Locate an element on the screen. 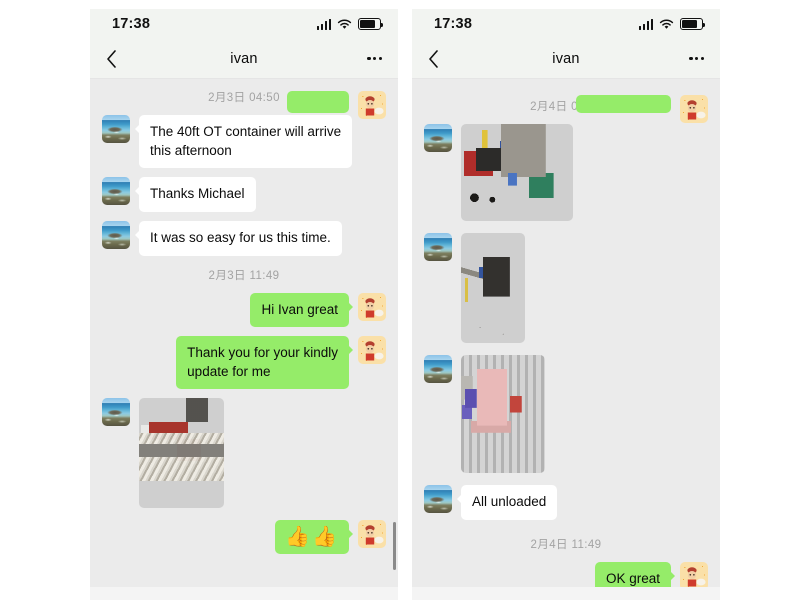  message-row: Hi Ivan great is located at coordinates (244, 310).